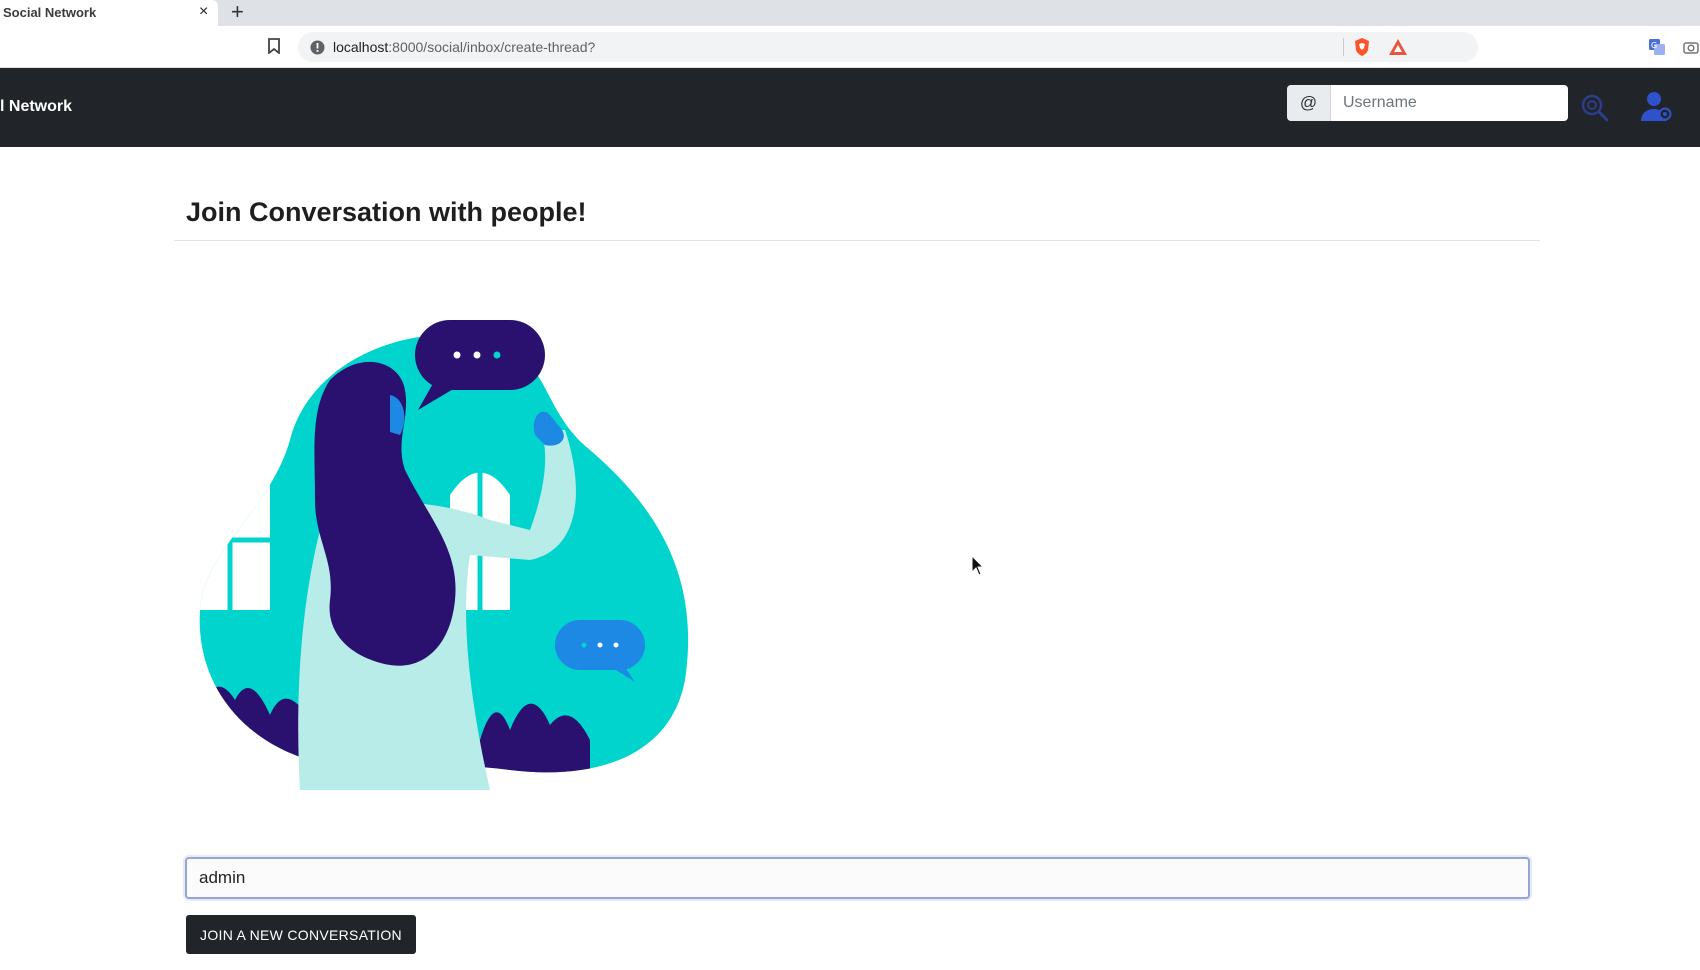 This screenshot has width=1700, height=970. Describe the element at coordinates (1595, 110) in the screenshot. I see `search-icon` at that location.